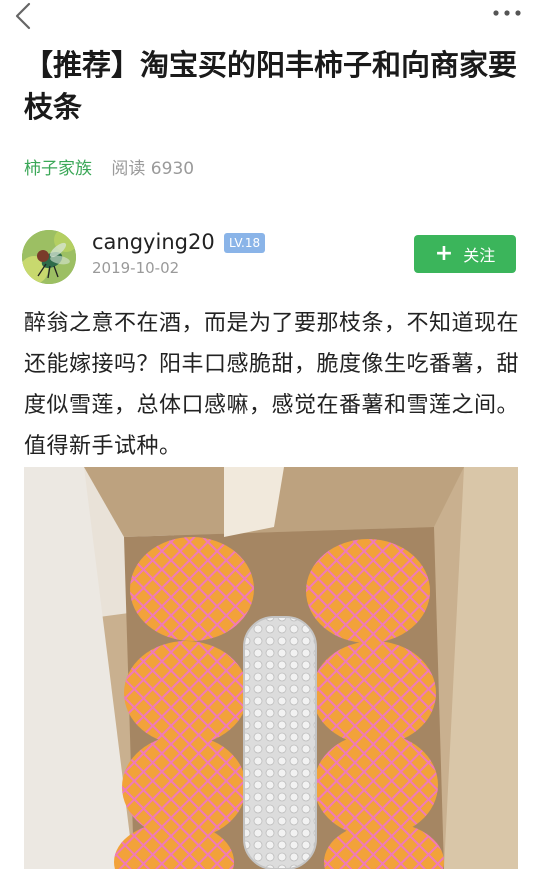  Describe the element at coordinates (24, 16) in the screenshot. I see `back-arrow-icon` at that location.